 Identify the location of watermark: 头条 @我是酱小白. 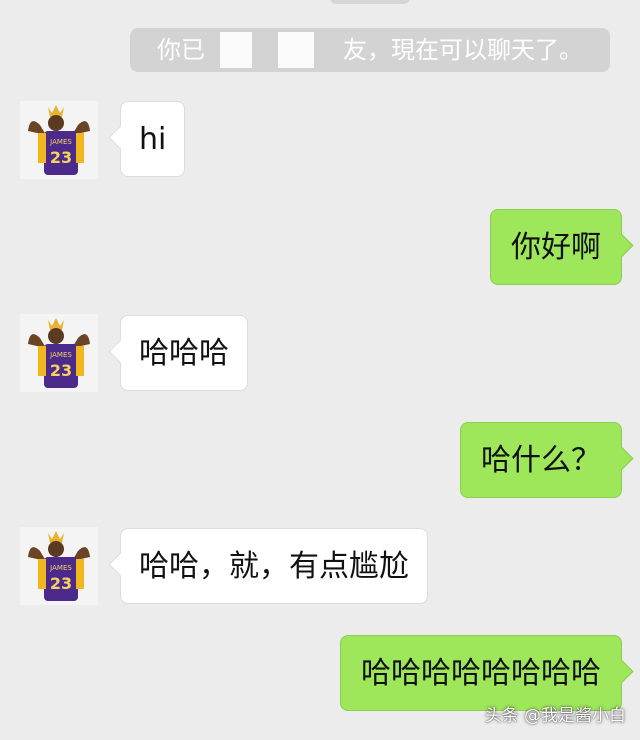
(555, 716).